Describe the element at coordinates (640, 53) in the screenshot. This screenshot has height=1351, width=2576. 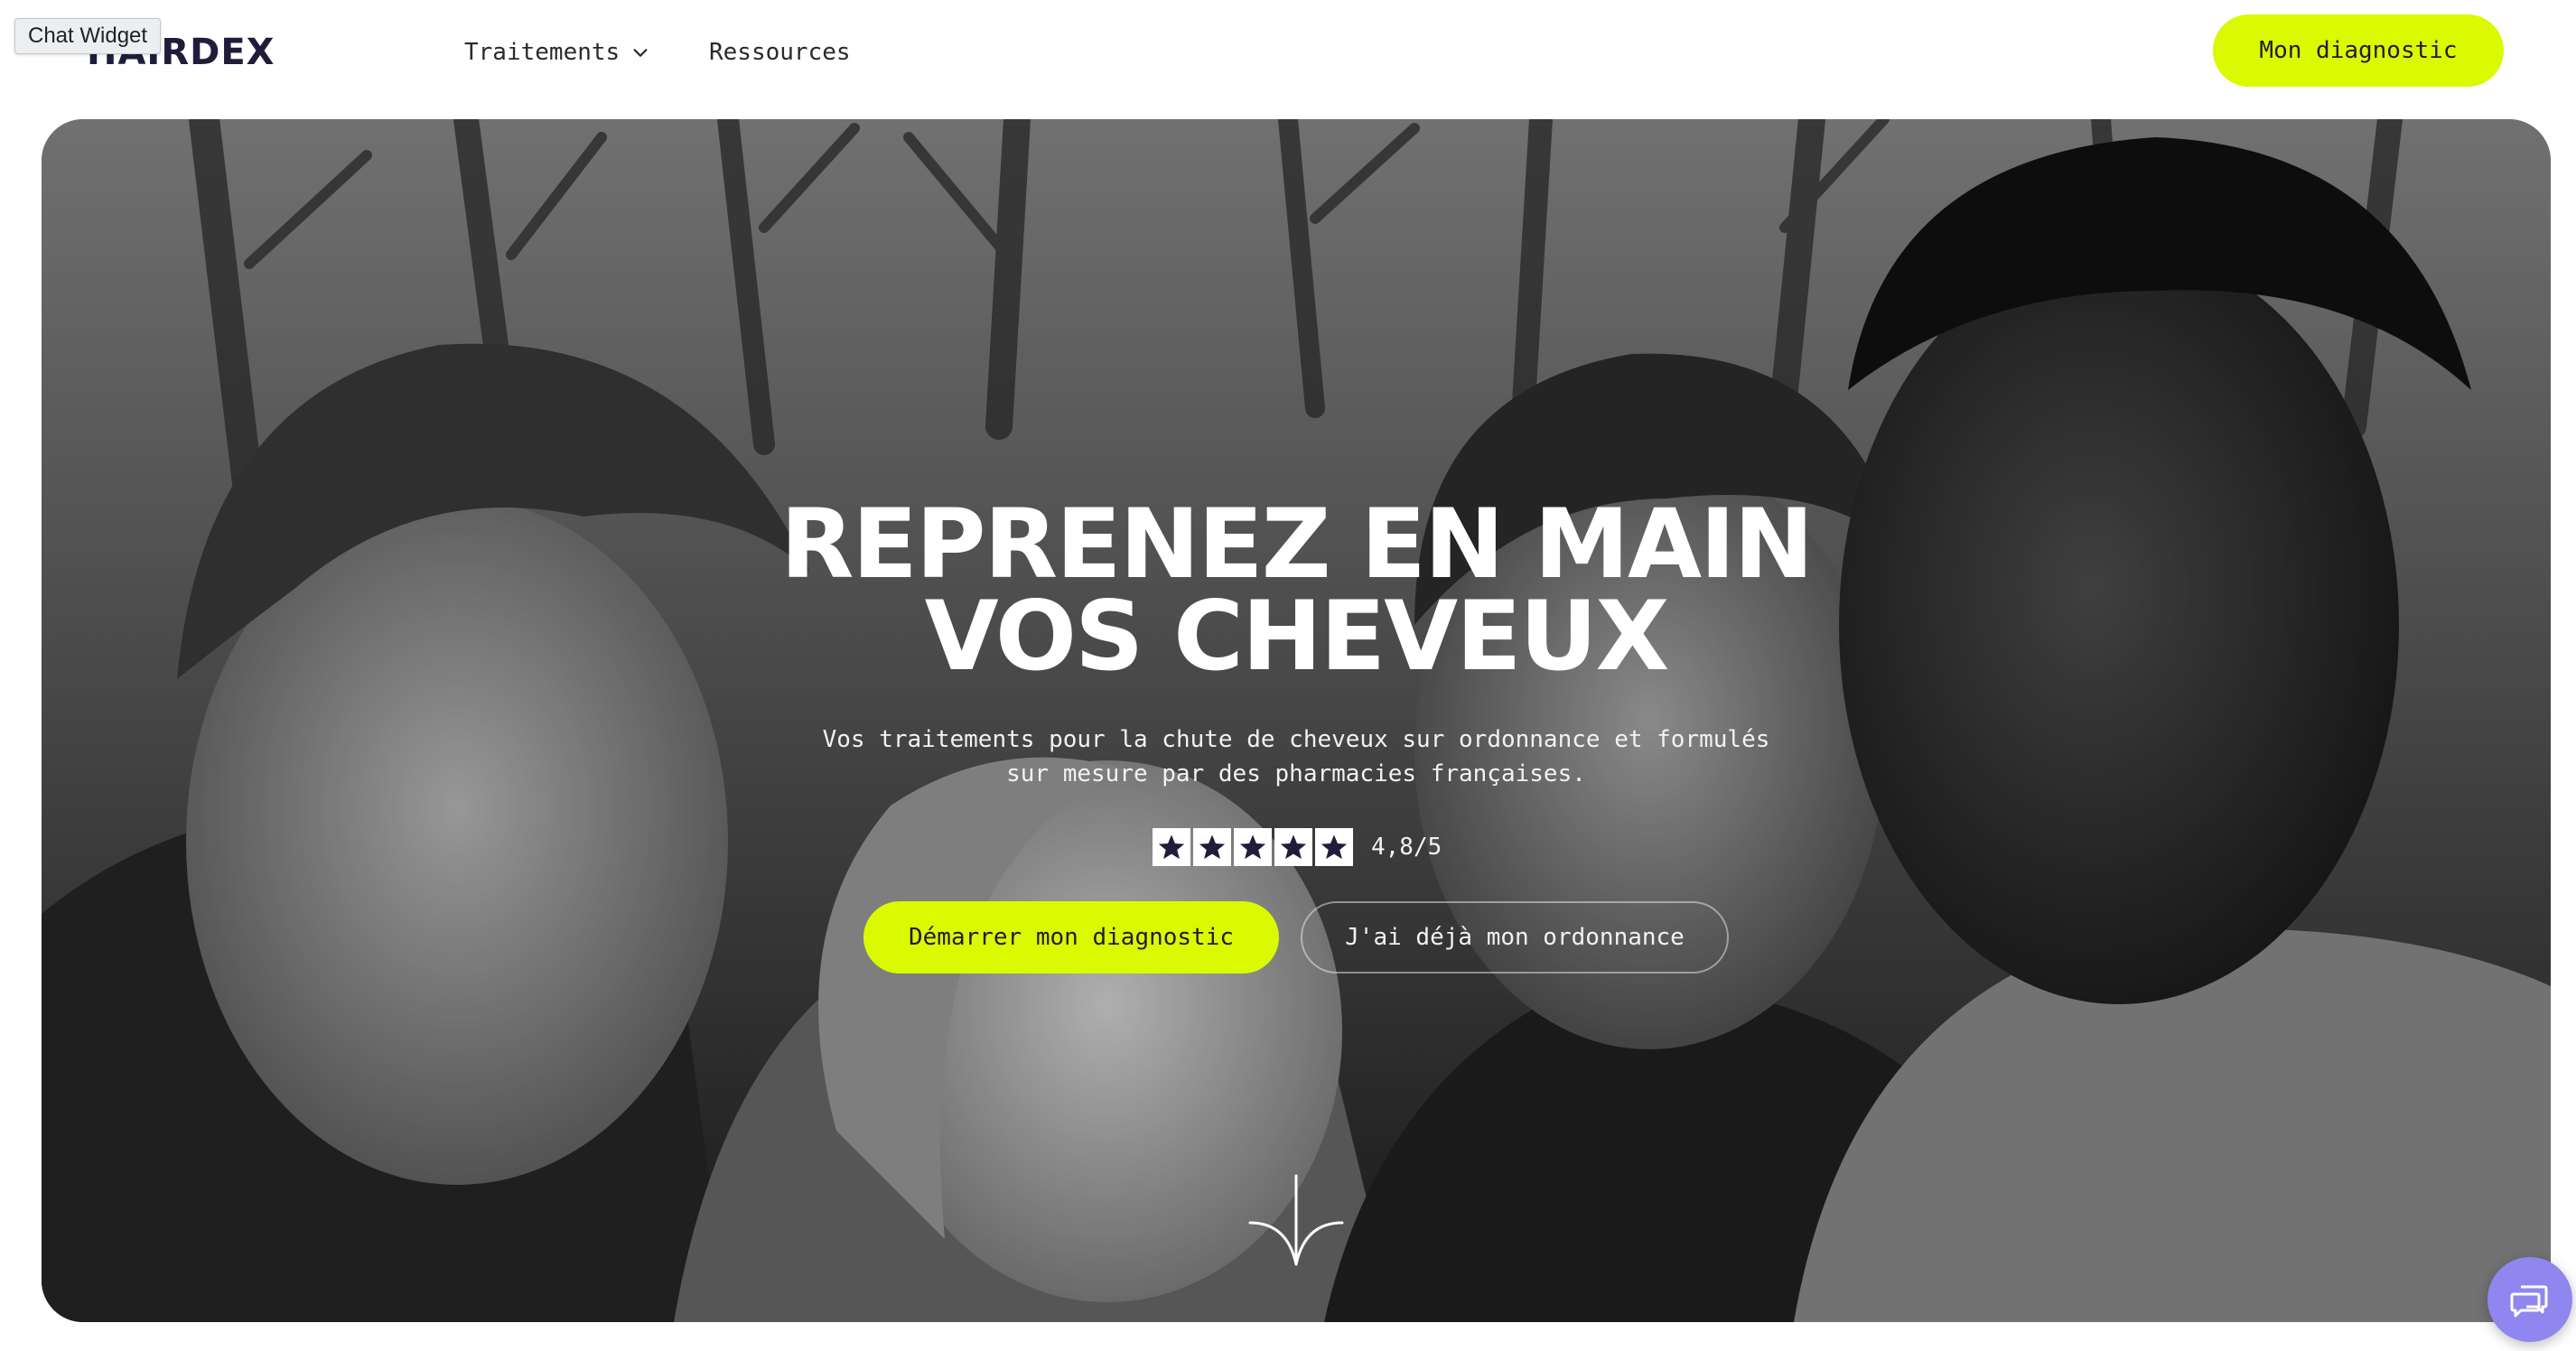
I see `chevron-down-icon` at that location.